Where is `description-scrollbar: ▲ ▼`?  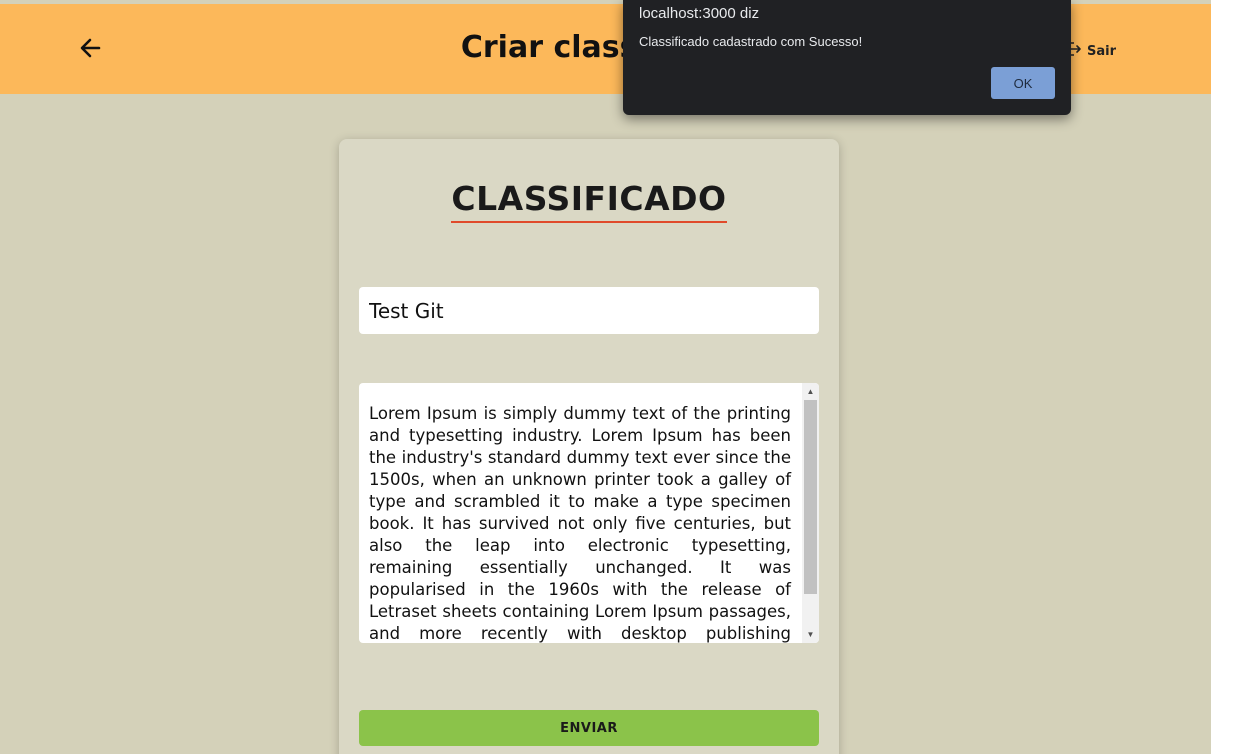 description-scrollbar: ▲ ▼ is located at coordinates (810, 513).